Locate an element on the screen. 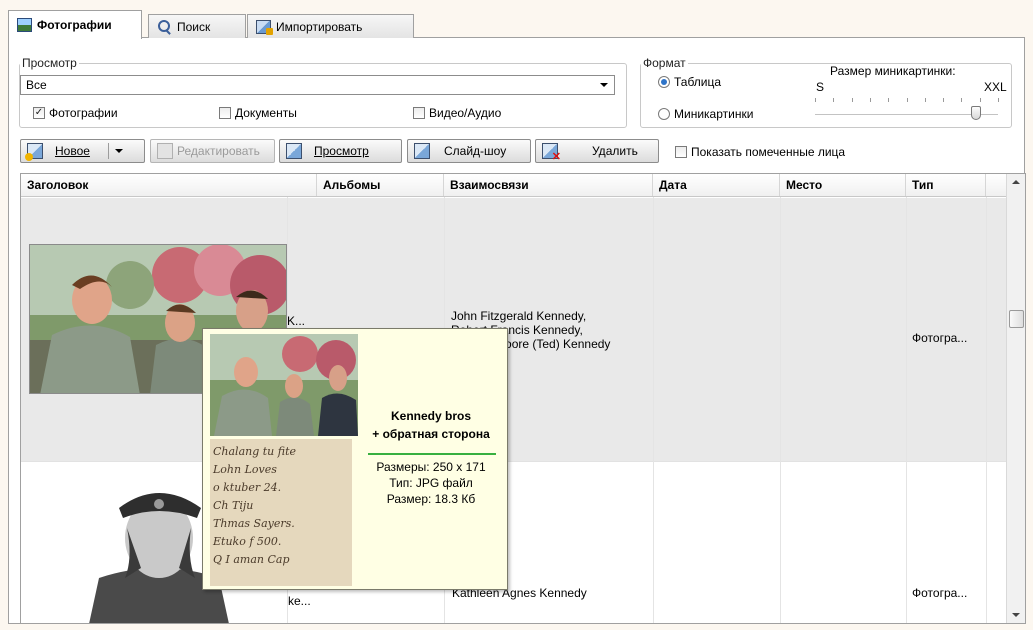 This screenshot has height=630, width=1033. new-item-icon is located at coordinates (34, 152).